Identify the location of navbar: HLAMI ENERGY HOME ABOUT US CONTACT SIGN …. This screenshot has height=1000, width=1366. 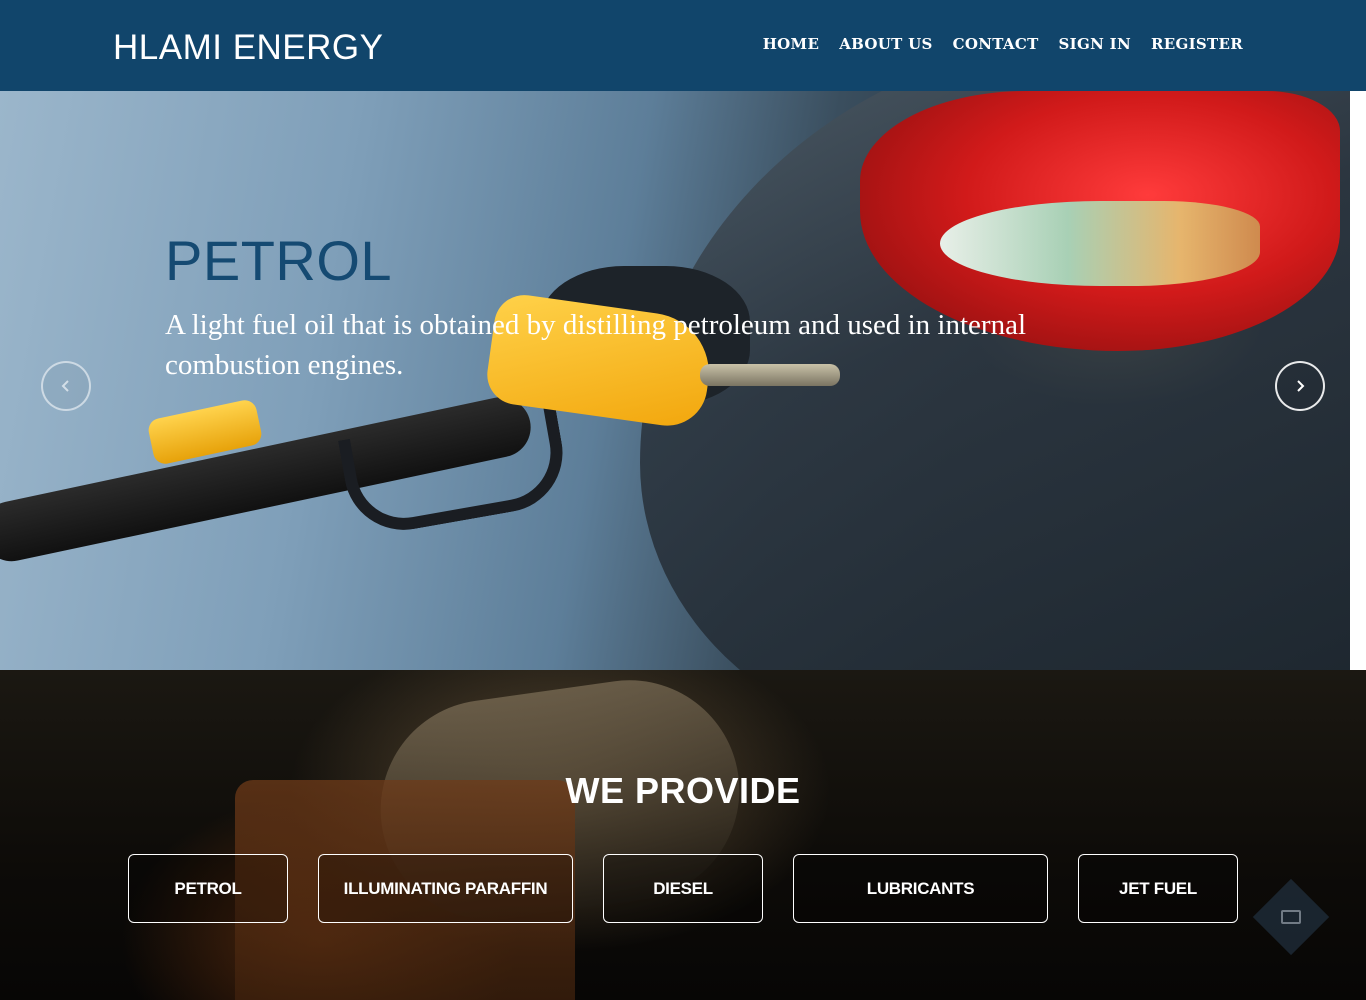
(683, 45).